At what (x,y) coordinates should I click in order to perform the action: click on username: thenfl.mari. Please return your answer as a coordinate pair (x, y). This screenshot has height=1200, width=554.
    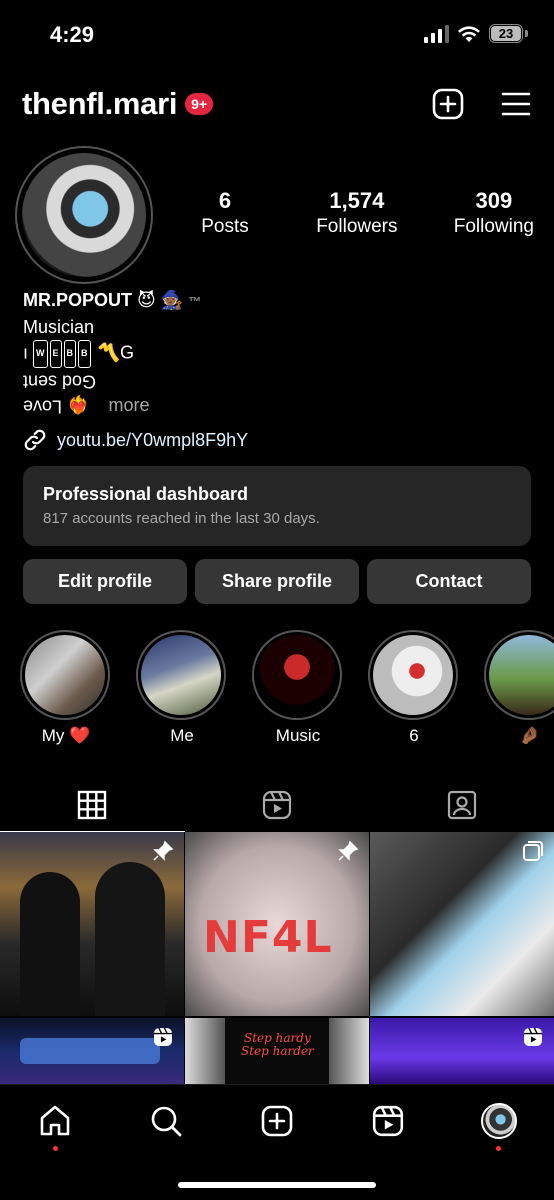
    Looking at the image, I should click on (99, 104).